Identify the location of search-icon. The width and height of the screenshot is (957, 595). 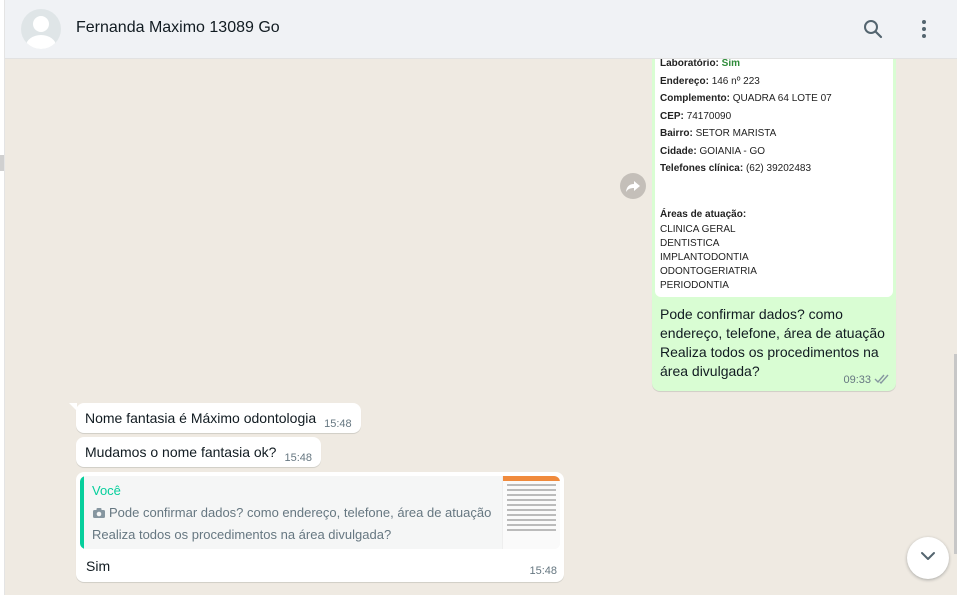
(873, 29).